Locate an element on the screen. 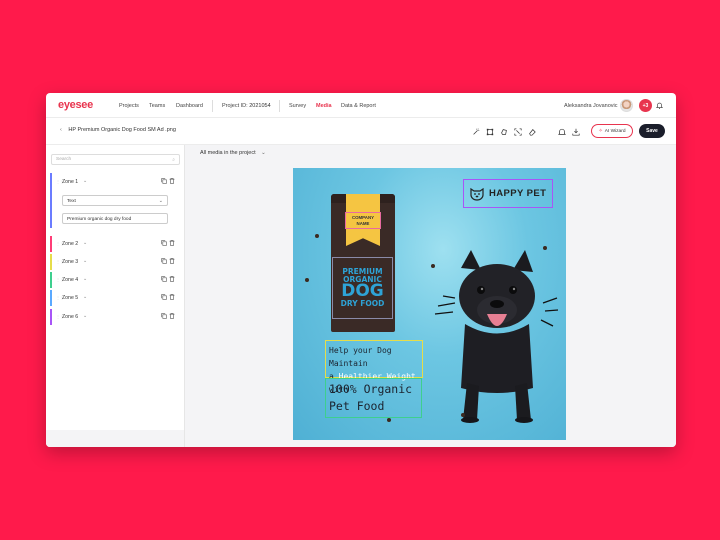 This screenshot has height=540, width=720. ai-wizard-button: ✧ AI Wizard is located at coordinates (612, 131).